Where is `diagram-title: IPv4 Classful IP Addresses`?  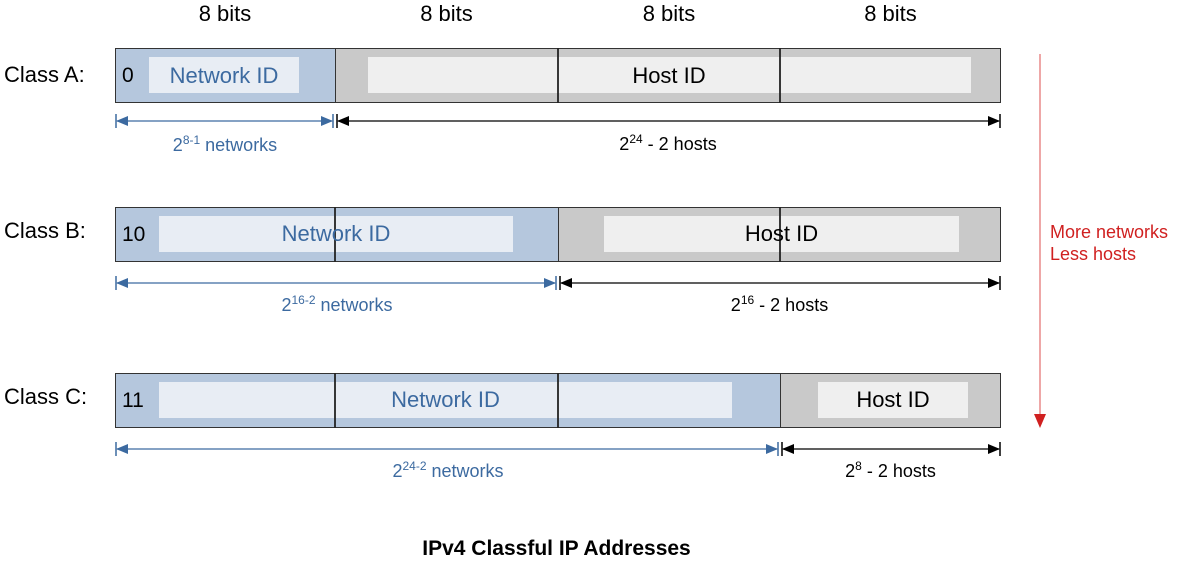
diagram-title: IPv4 Classful IP Addresses is located at coordinates (556, 548).